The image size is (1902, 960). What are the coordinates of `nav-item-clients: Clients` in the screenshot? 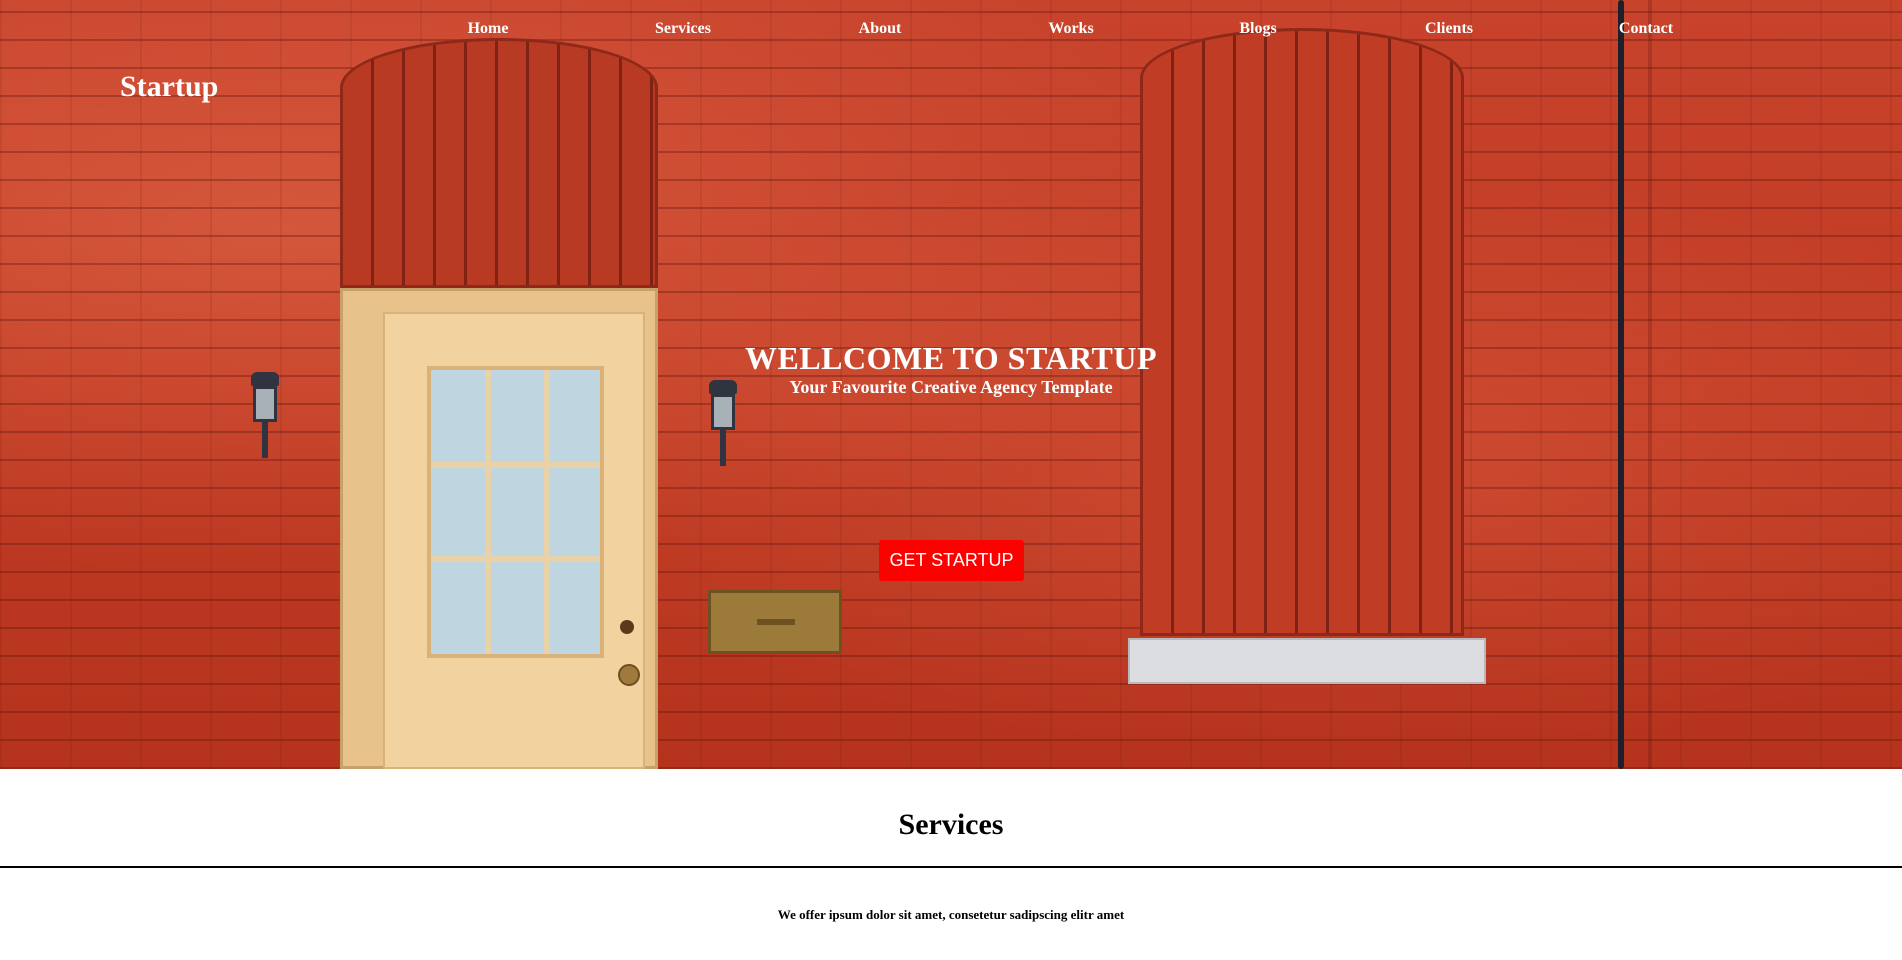 It's located at (1449, 29).